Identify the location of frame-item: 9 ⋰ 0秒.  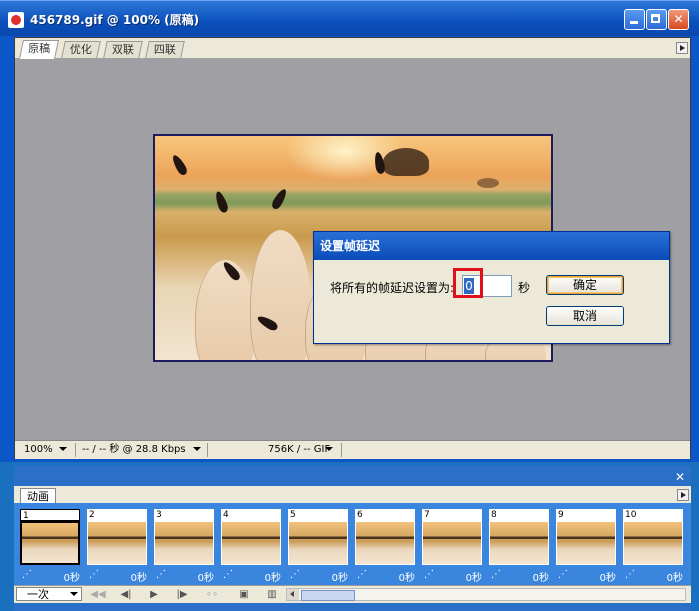
(586, 546).